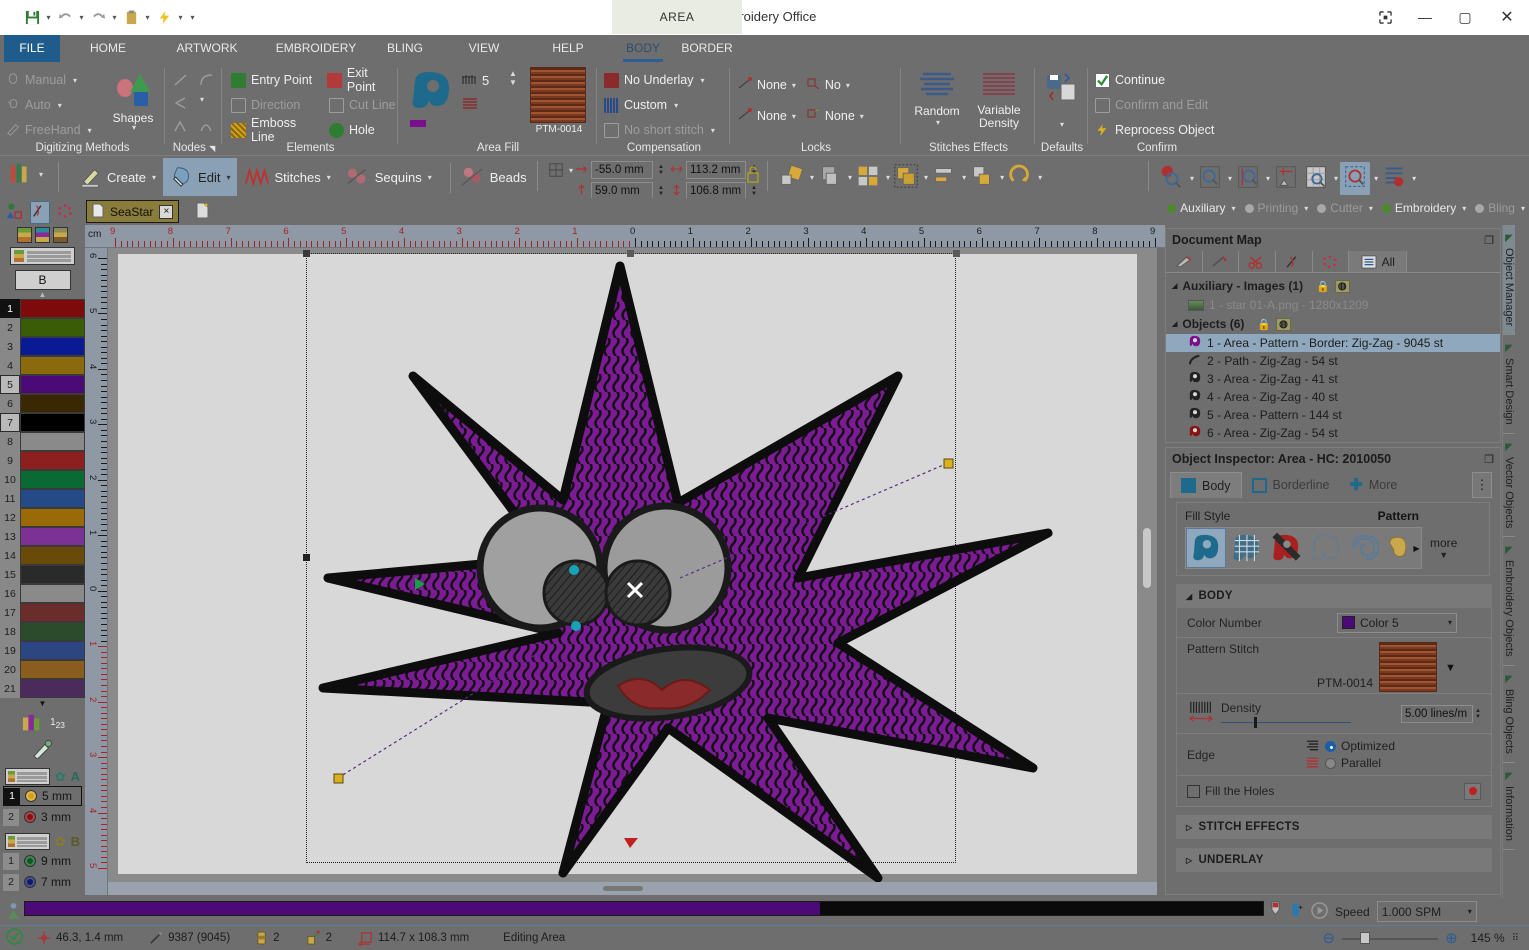 This screenshot has width=1529, height=950. What do you see at coordinates (470, 104) in the screenshot?
I see `fill-lines-icon` at bounding box center [470, 104].